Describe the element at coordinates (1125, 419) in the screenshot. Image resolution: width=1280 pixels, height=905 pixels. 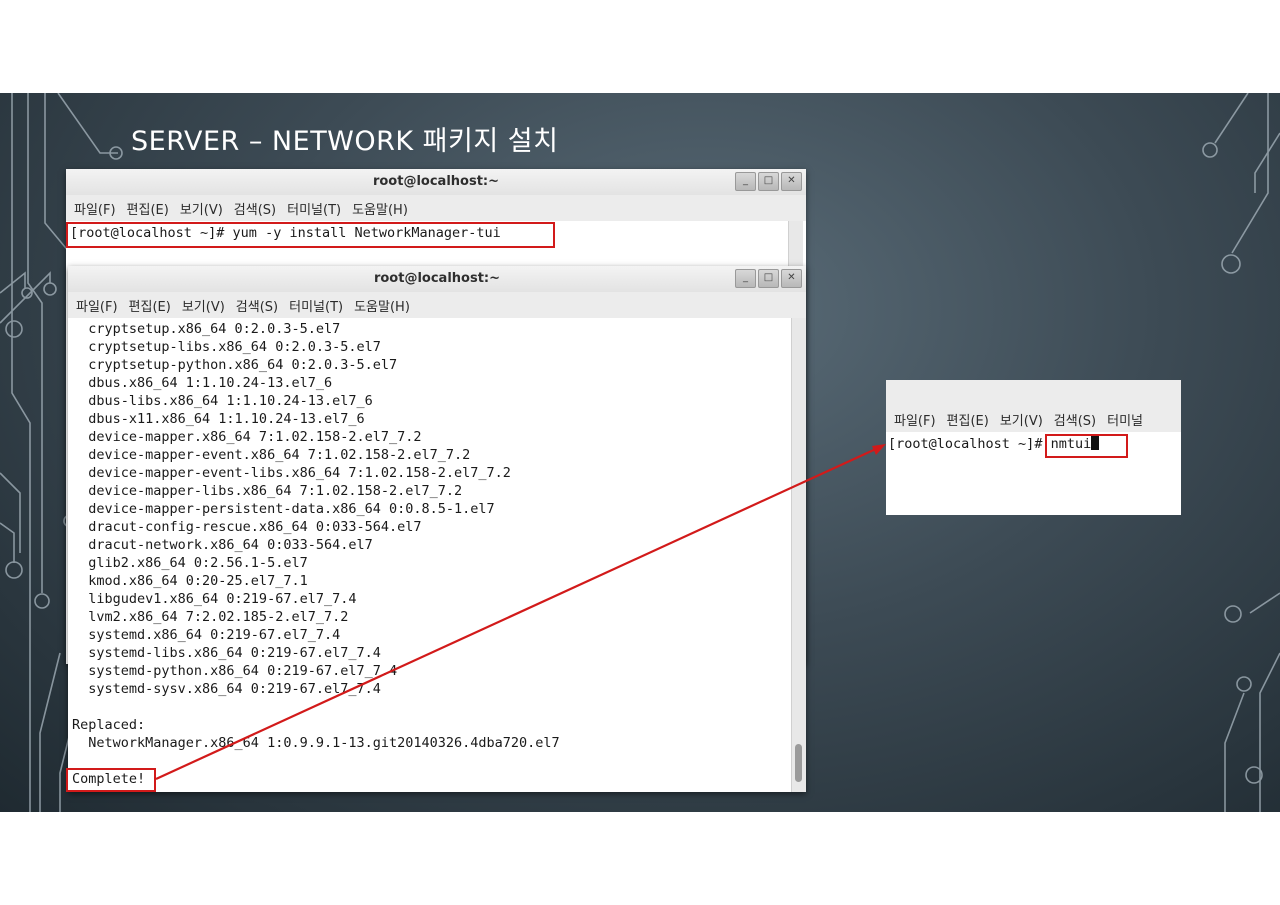
I see `menu-terminal: 터미널` at that location.